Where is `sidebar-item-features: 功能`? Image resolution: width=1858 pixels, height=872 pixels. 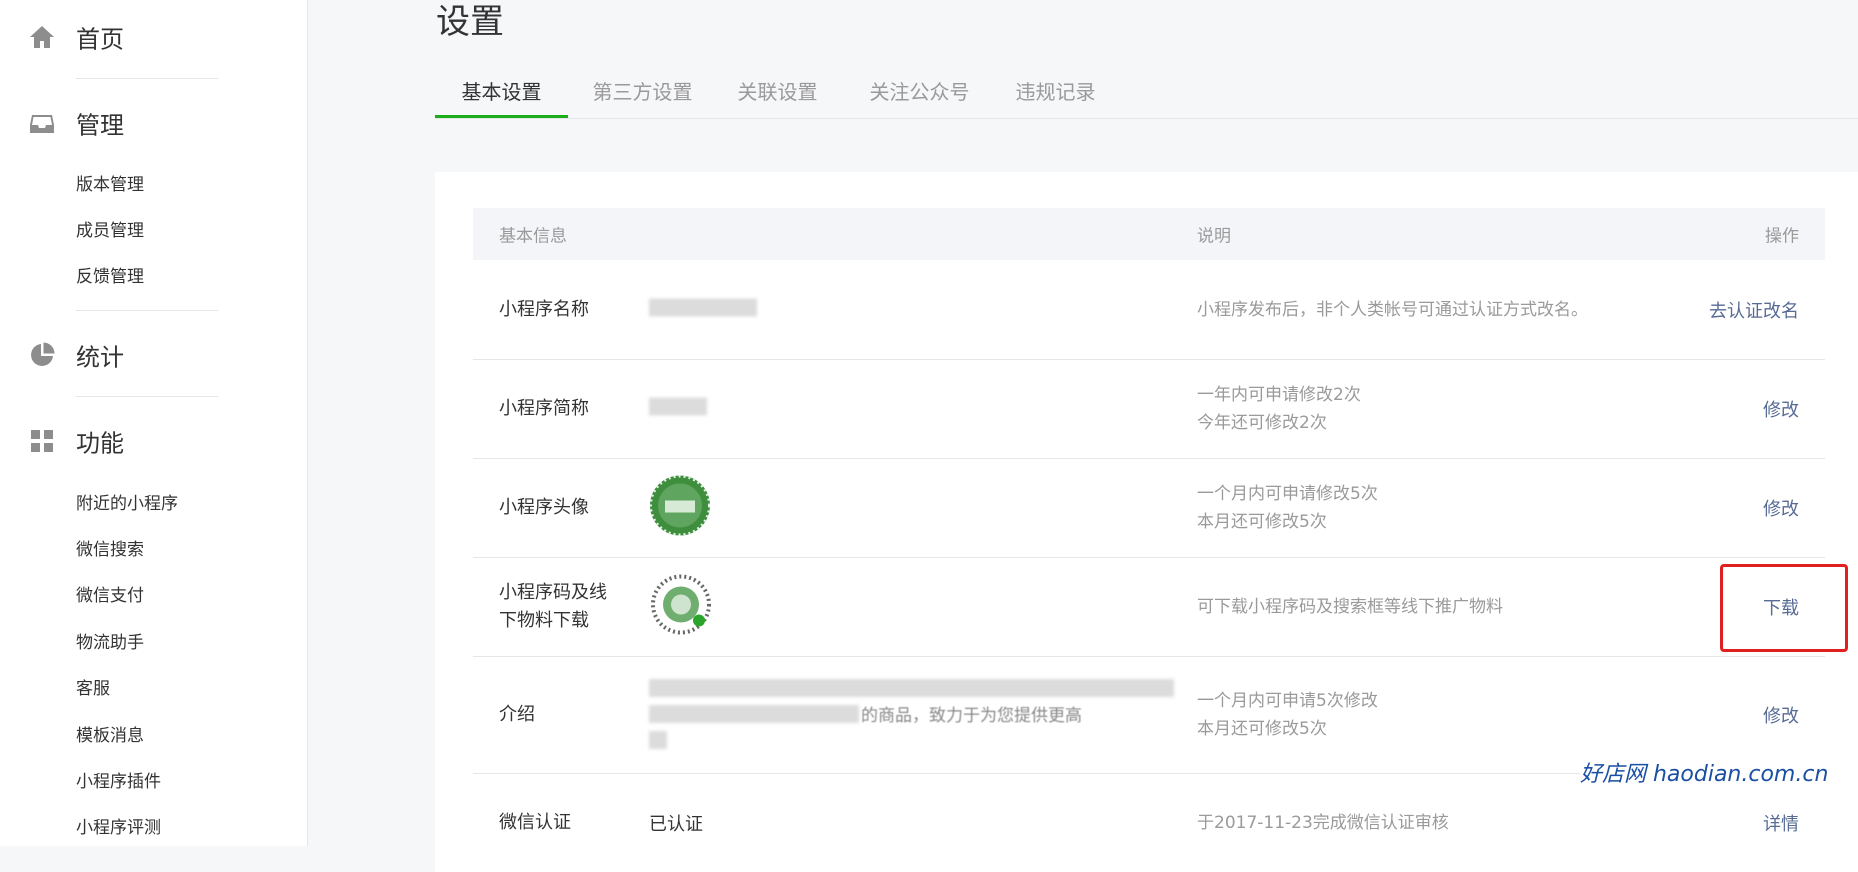 sidebar-item-features: 功能 is located at coordinates (154, 441).